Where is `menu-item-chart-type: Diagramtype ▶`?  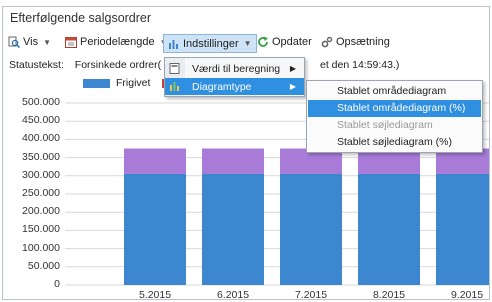 menu-item-chart-type: Diagramtype ▶ is located at coordinates (234, 86).